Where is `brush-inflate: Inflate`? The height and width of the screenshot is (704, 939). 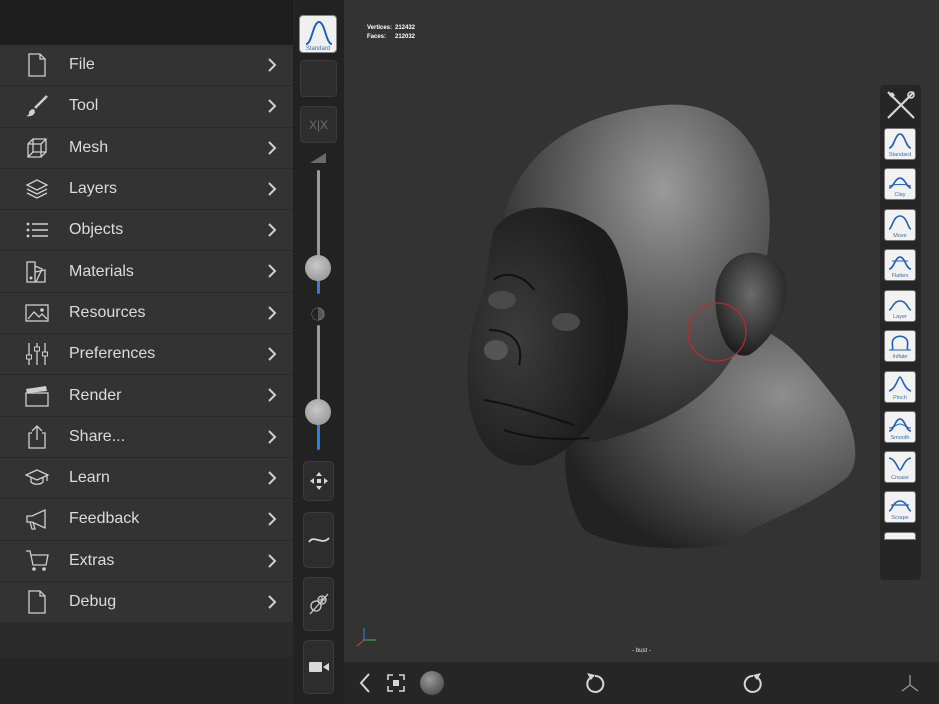
brush-inflate: Inflate is located at coordinates (900, 346).